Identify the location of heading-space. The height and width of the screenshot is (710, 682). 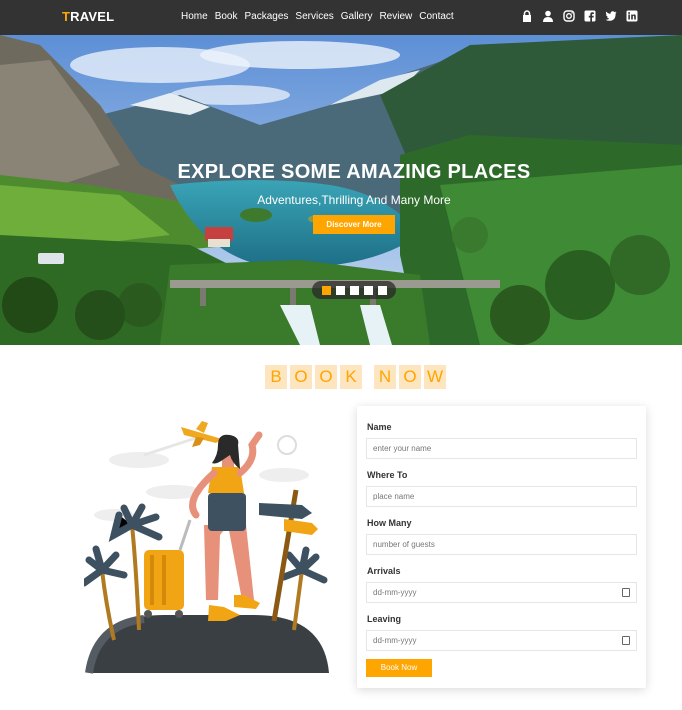
(368, 377).